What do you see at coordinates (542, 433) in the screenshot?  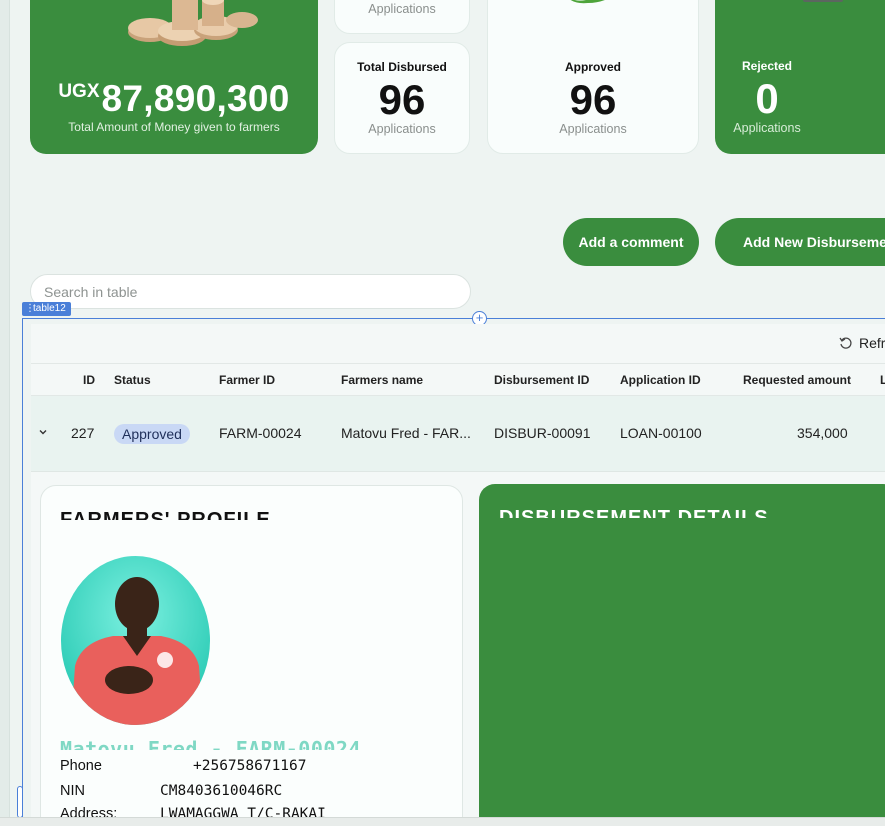 I see `cell-disbursement-id: DISBUR-00091` at bounding box center [542, 433].